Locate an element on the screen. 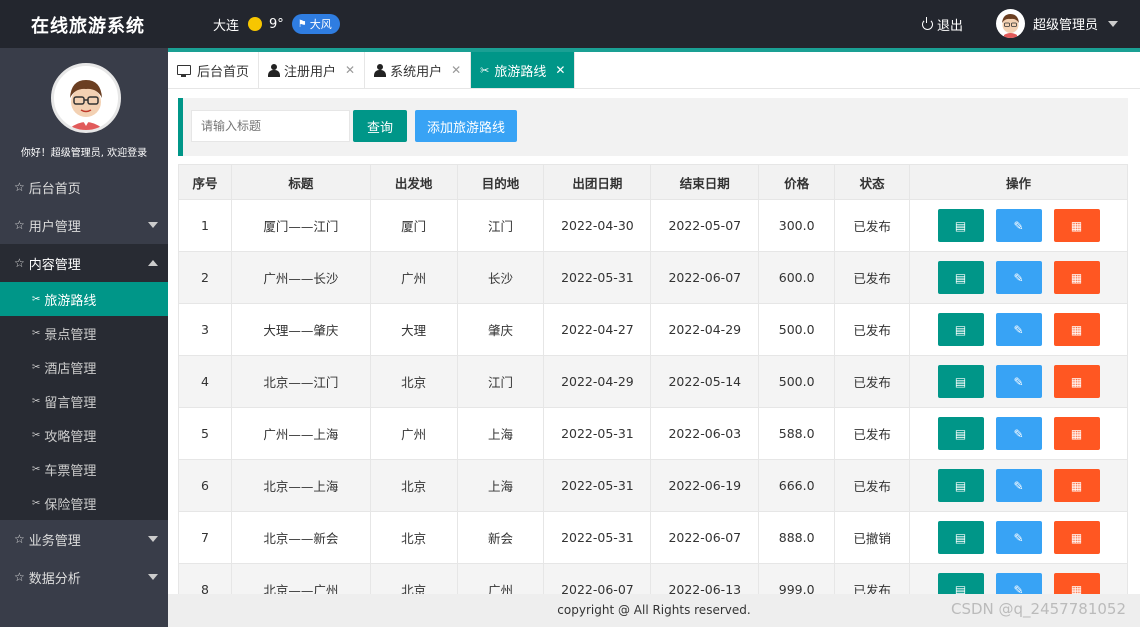  sidebar-item-home: ☆ 后台首页 is located at coordinates (84, 187).